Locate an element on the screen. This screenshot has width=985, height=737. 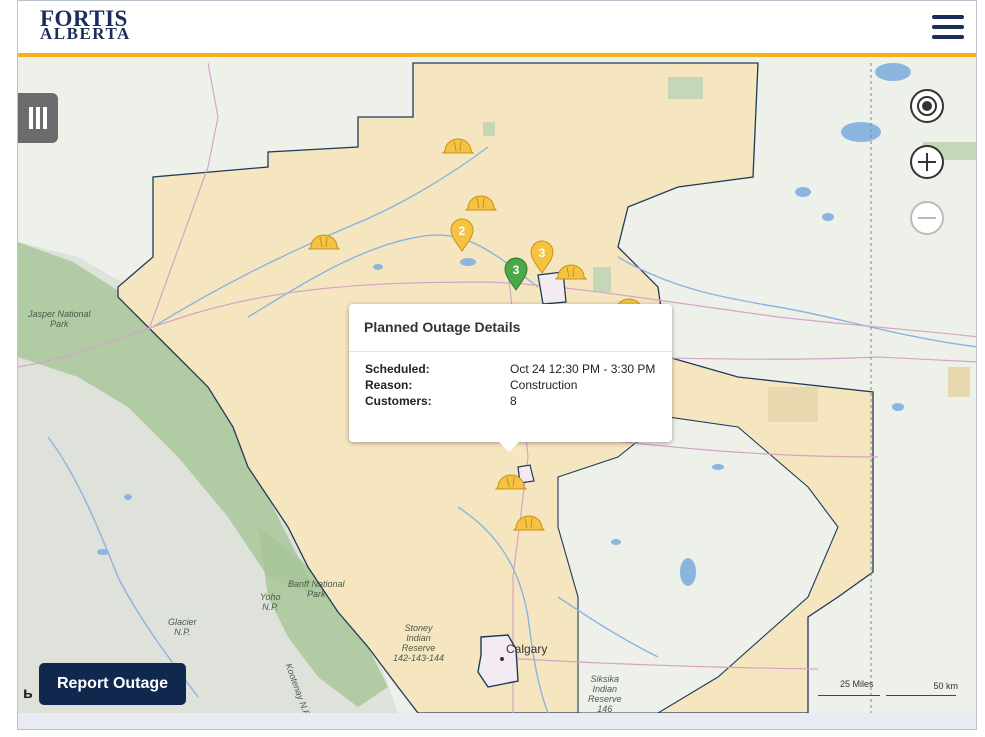
popup-value: Oct 24 12:30 PM - 3:30 PM is located at coordinates (583, 369).